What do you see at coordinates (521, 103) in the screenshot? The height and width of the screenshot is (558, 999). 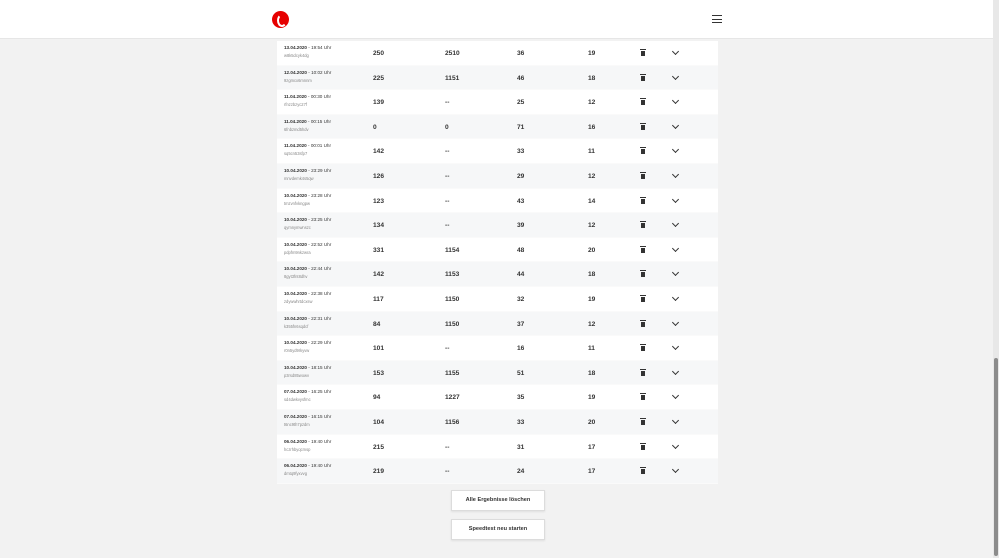 I see `value-col-3: 25` at bounding box center [521, 103].